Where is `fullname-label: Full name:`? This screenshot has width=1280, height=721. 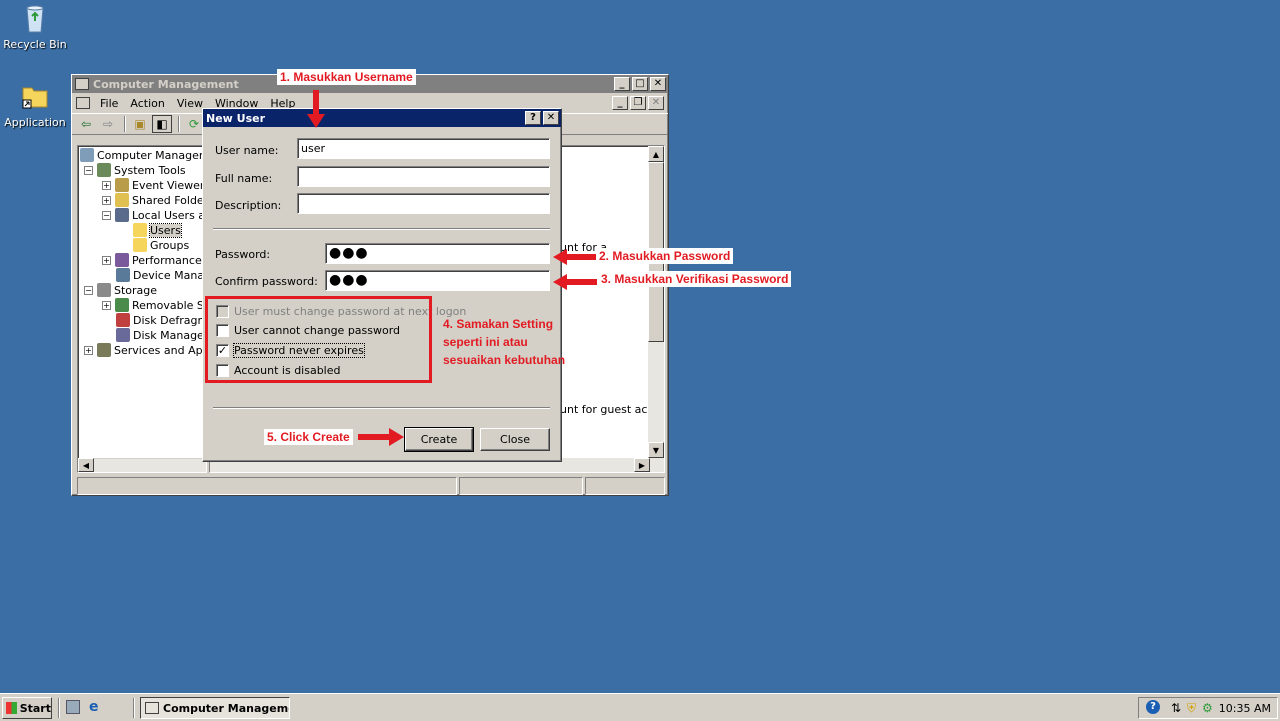 fullname-label: Full name: is located at coordinates (244, 178).